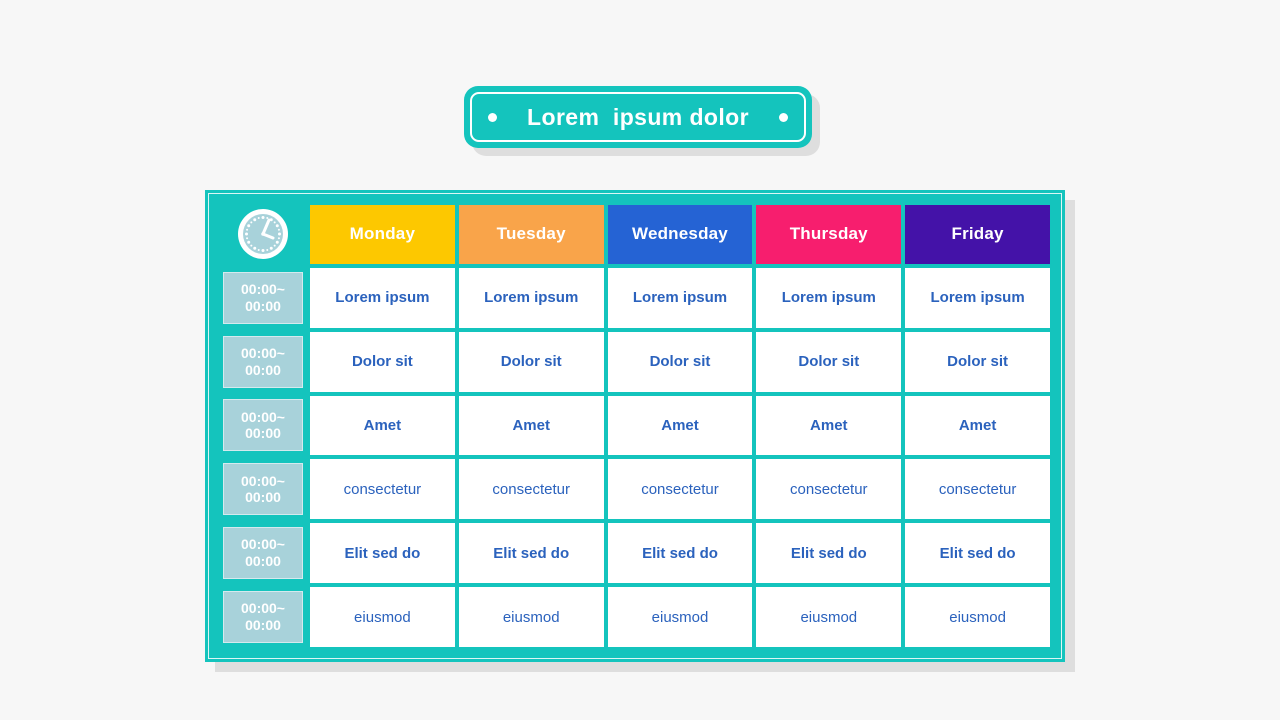 The width and height of the screenshot is (1280, 720). Describe the element at coordinates (783, 117) in the screenshot. I see `banner-right-dot-icon` at that location.